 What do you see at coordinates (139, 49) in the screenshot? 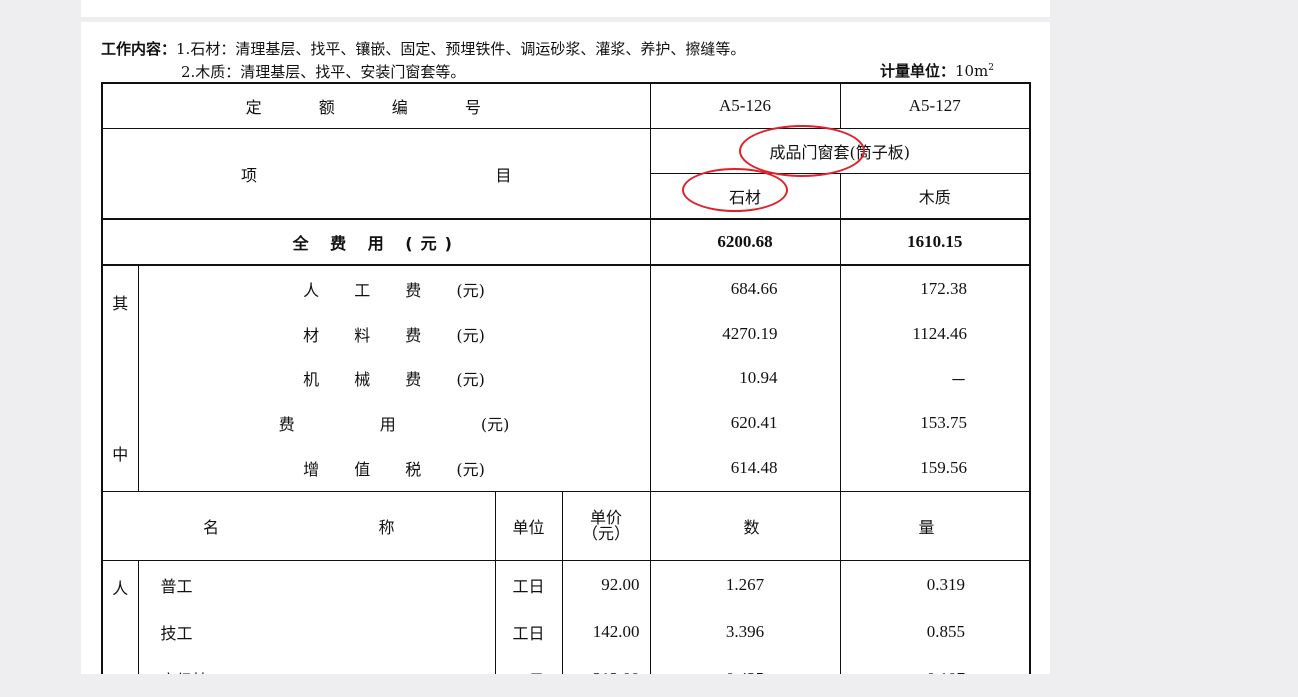
I see `work-content-label: 工作内容：` at bounding box center [139, 49].